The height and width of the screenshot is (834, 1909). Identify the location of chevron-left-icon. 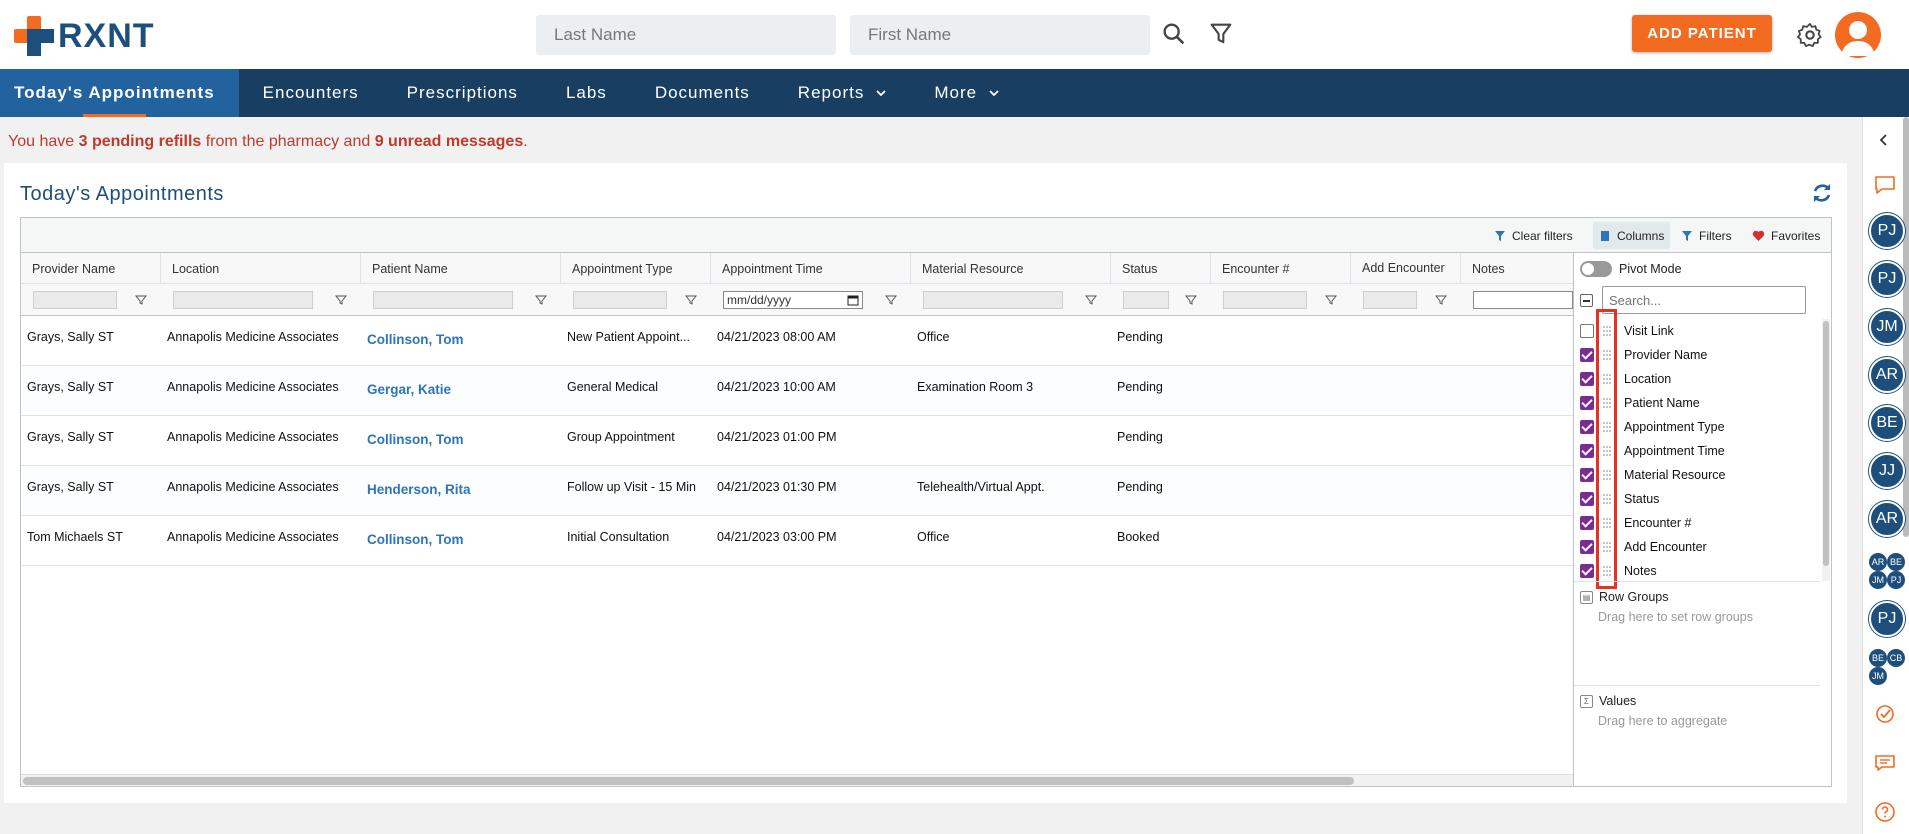
(1884, 140).